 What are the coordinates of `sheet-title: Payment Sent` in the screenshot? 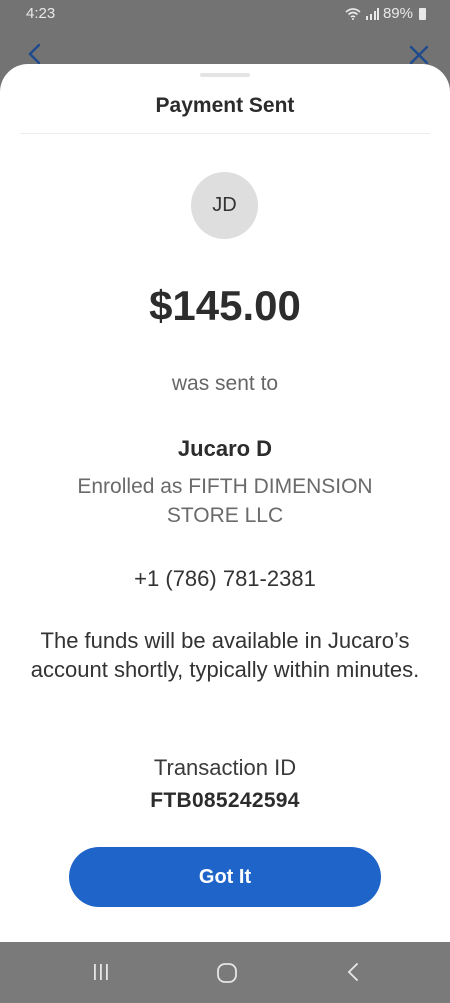 It's located at (225, 105).